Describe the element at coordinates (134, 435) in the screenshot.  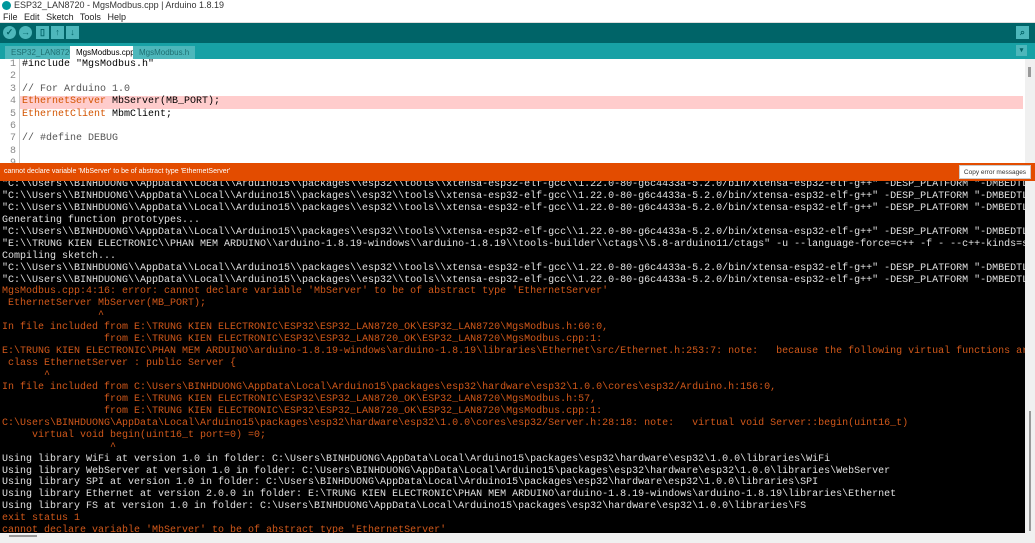
I see `console-error-line: virtual void begin(uint16_t port=0) =0;` at that location.